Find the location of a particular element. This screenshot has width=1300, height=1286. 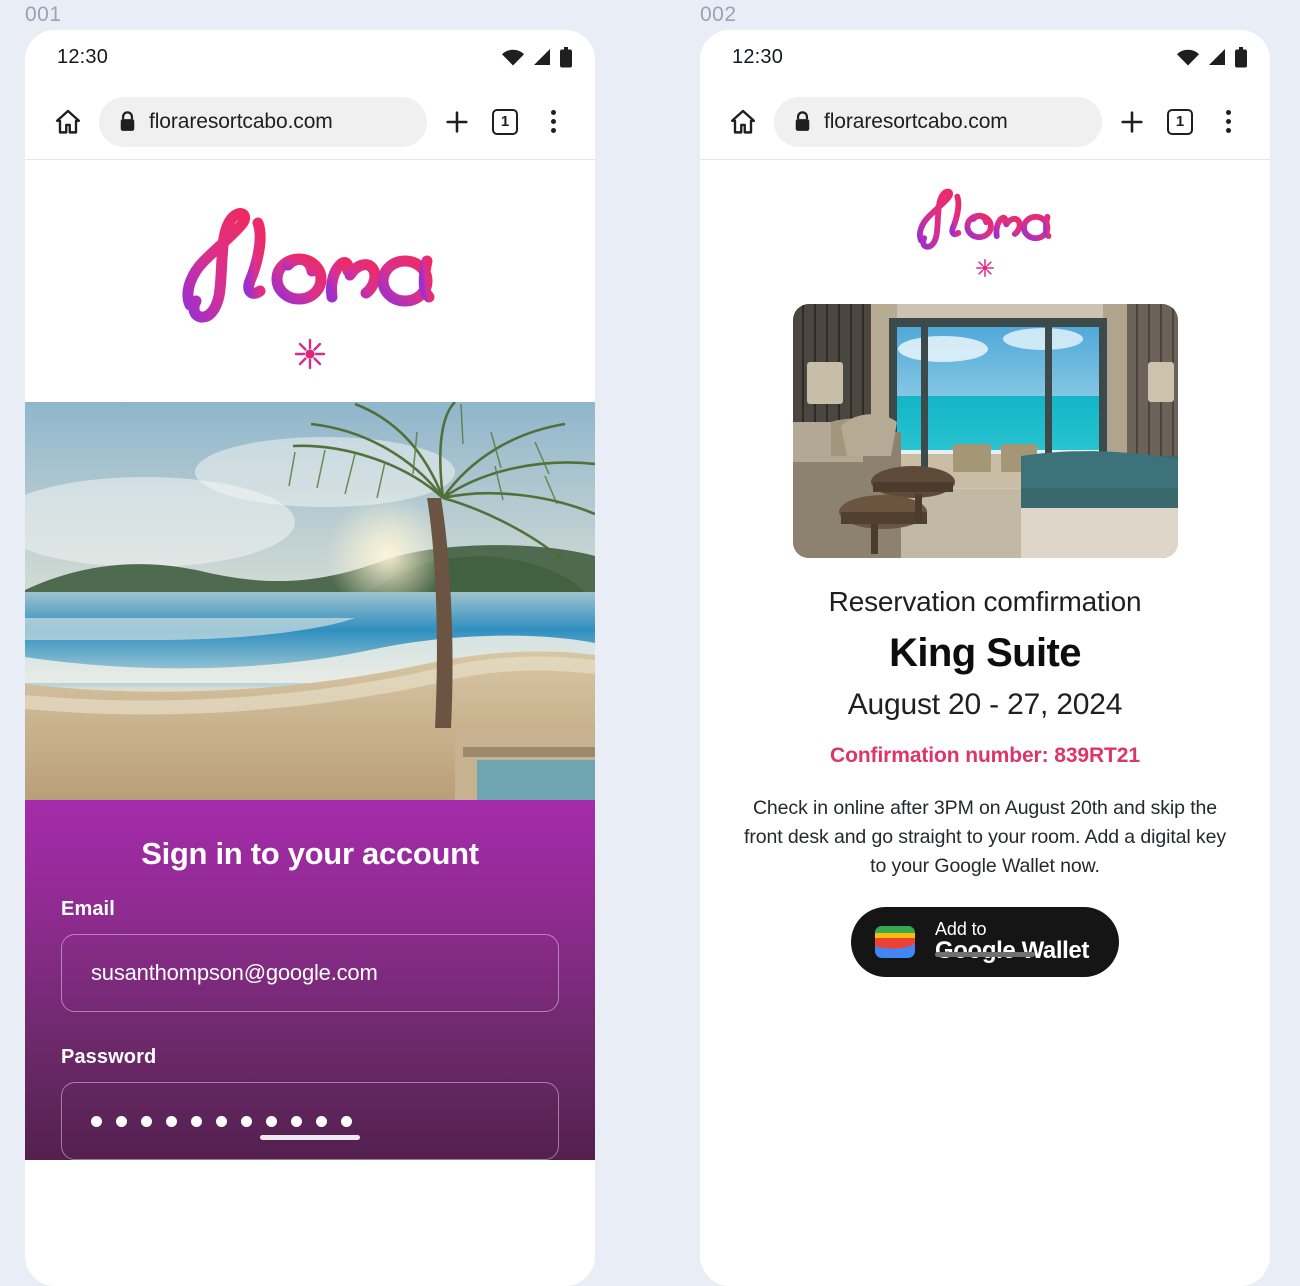

add-to-google-wallet-button: Add to Google Wallet is located at coordinates (985, 941).